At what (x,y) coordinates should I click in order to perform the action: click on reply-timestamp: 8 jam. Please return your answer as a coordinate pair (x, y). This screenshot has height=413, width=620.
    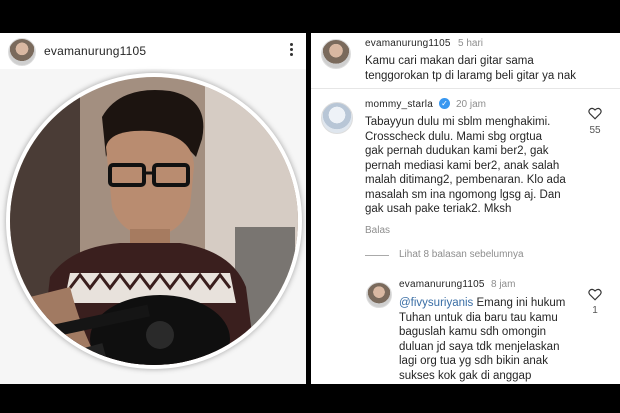
    Looking at the image, I should click on (503, 284).